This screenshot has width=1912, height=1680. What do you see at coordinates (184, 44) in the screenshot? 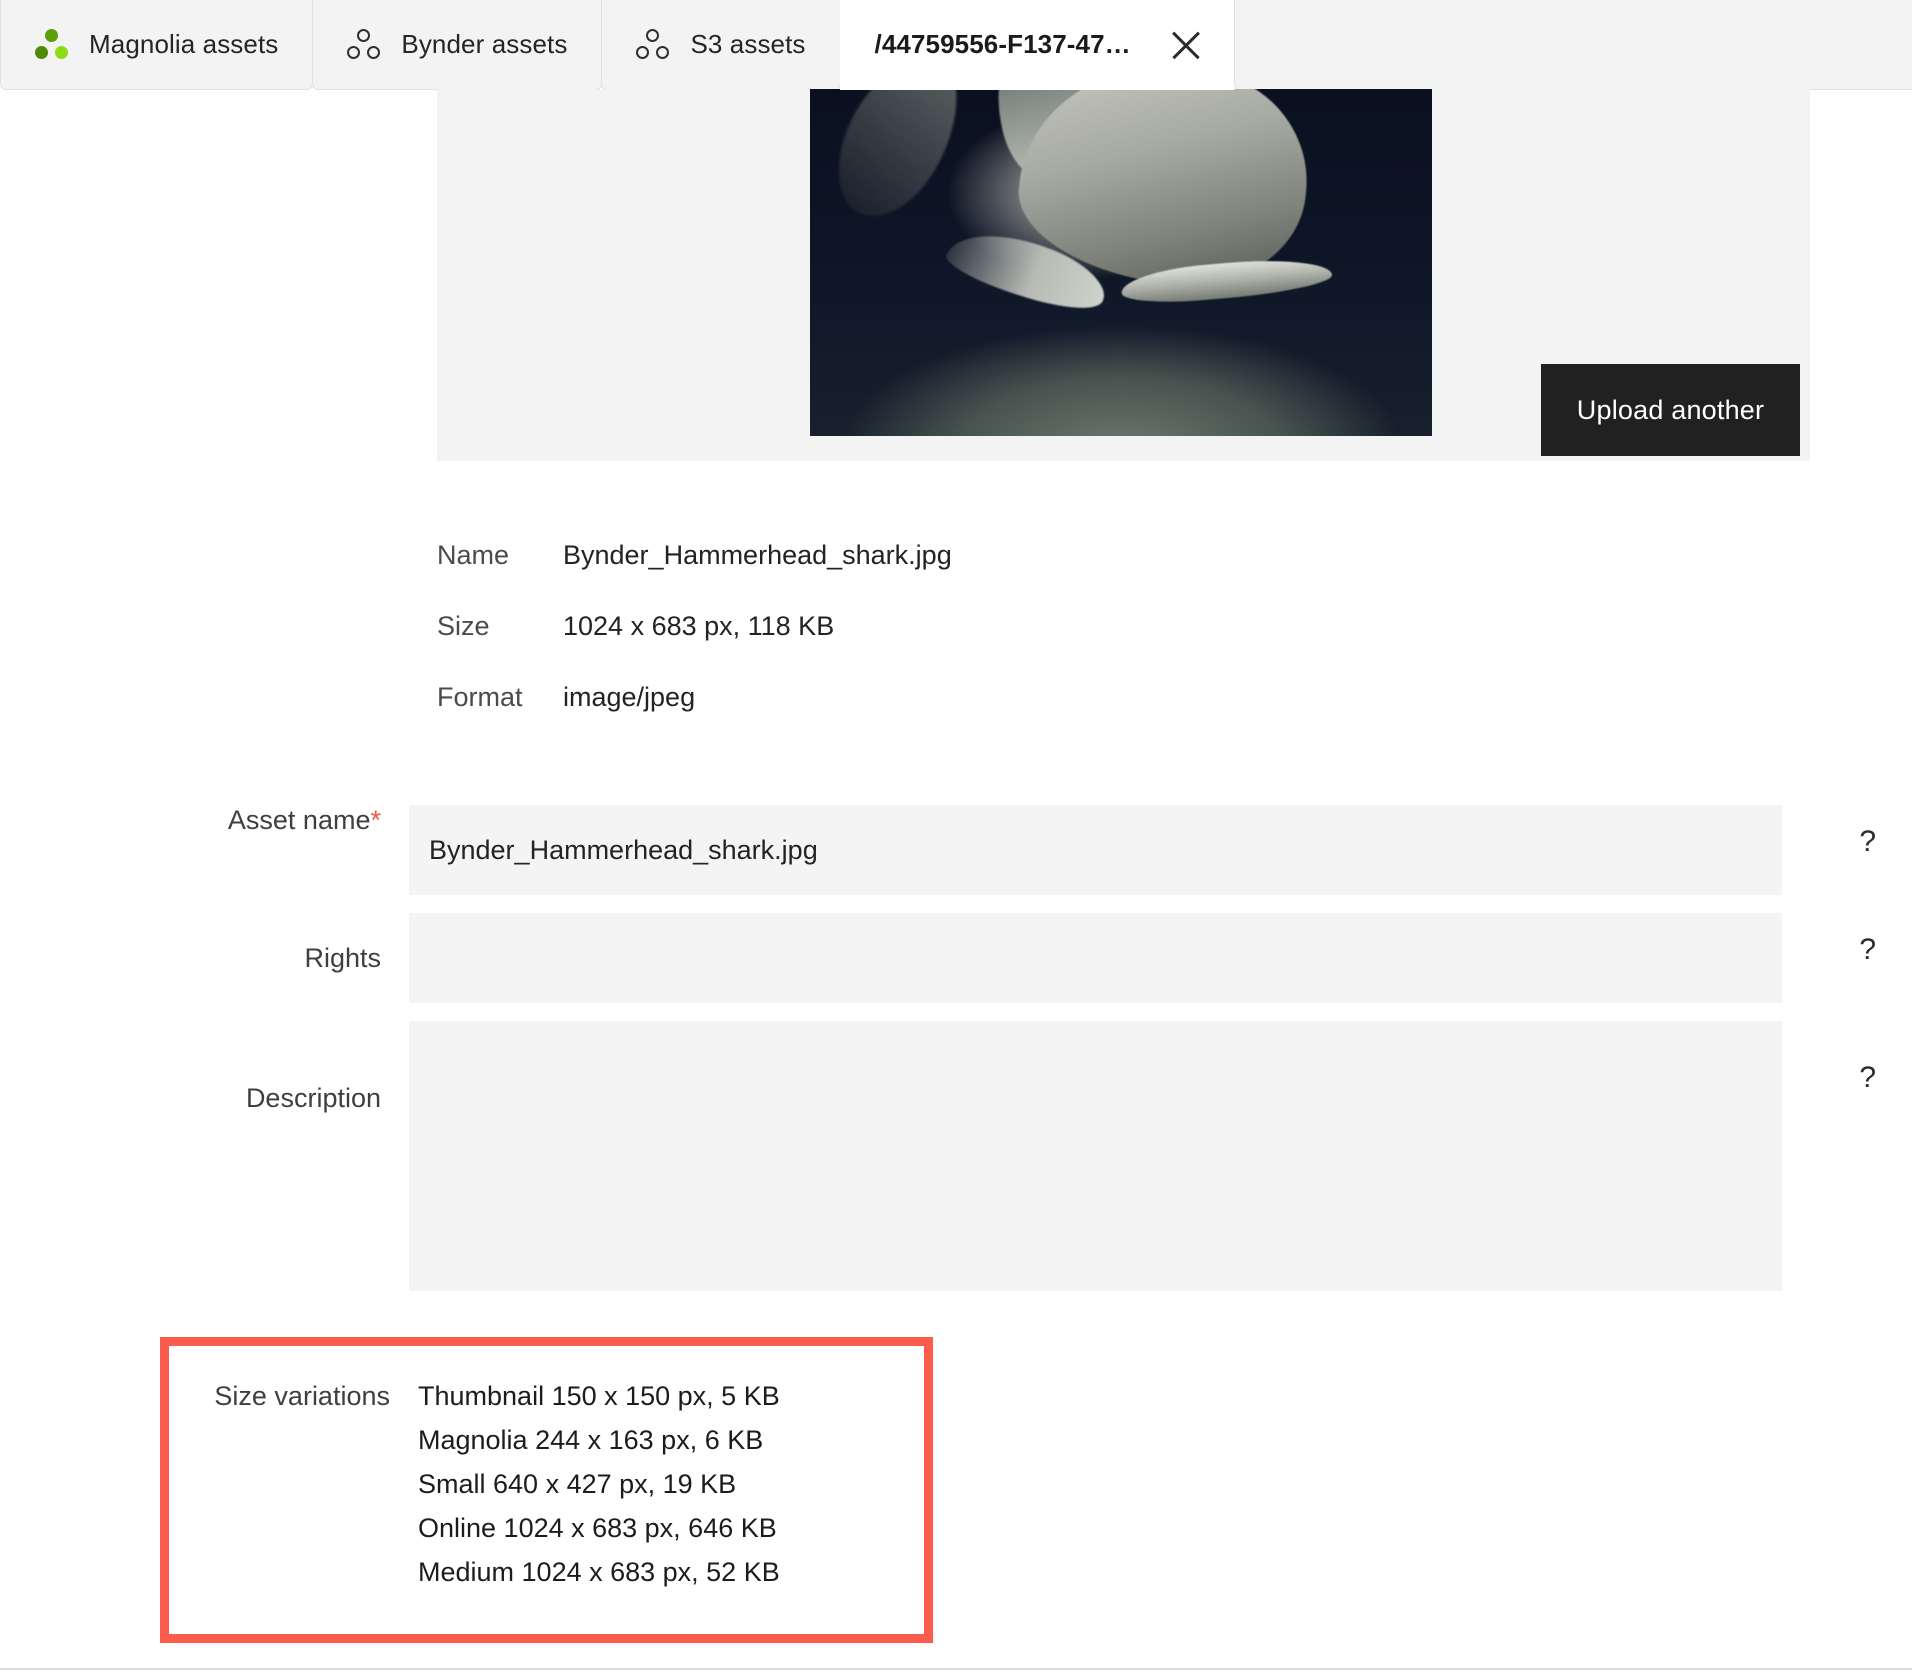
I see `tab-label: Magnolia assets` at bounding box center [184, 44].